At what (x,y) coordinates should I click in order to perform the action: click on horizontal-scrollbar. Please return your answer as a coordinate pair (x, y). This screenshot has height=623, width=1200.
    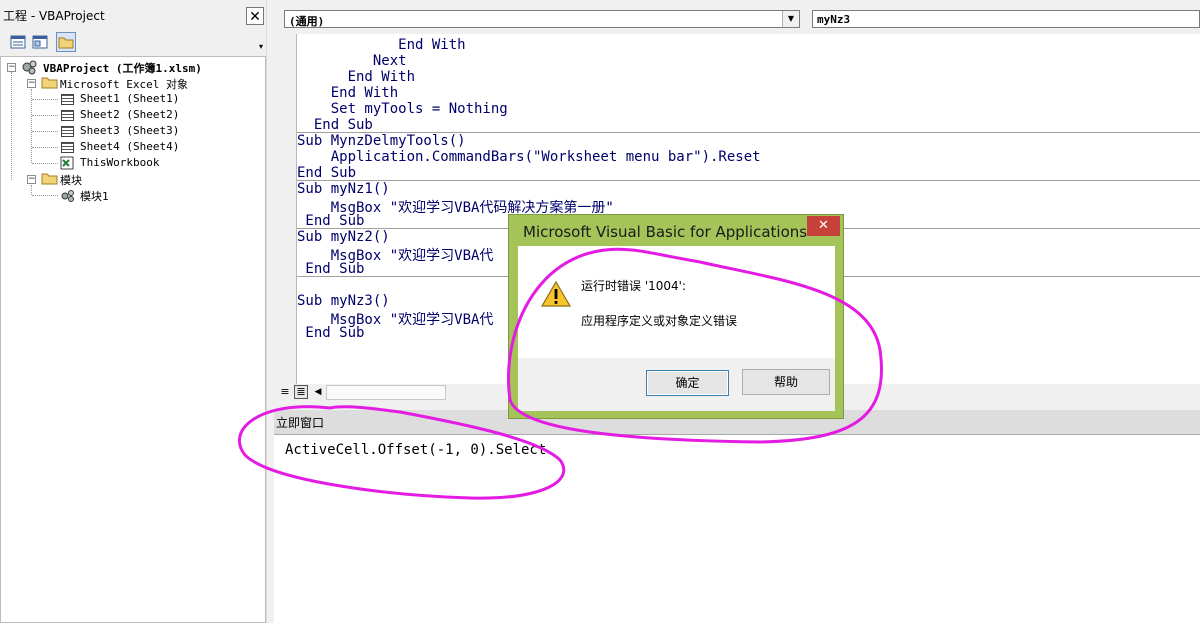
    Looking at the image, I should click on (386, 392).